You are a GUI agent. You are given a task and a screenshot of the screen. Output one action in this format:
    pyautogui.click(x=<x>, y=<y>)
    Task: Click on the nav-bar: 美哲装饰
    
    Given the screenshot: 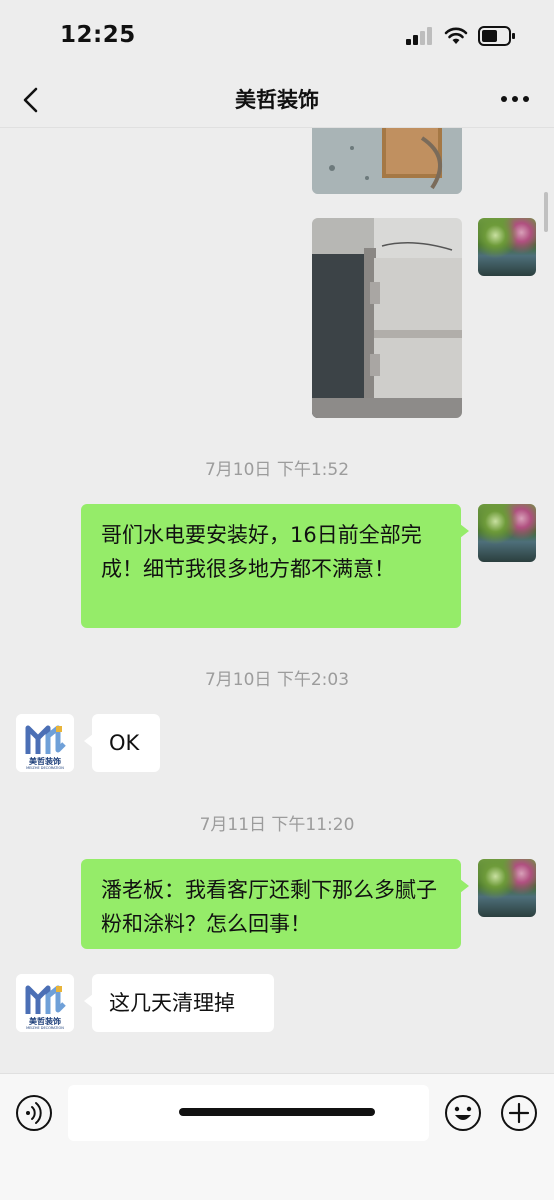 What is the action you would take?
    pyautogui.click(x=277, y=100)
    